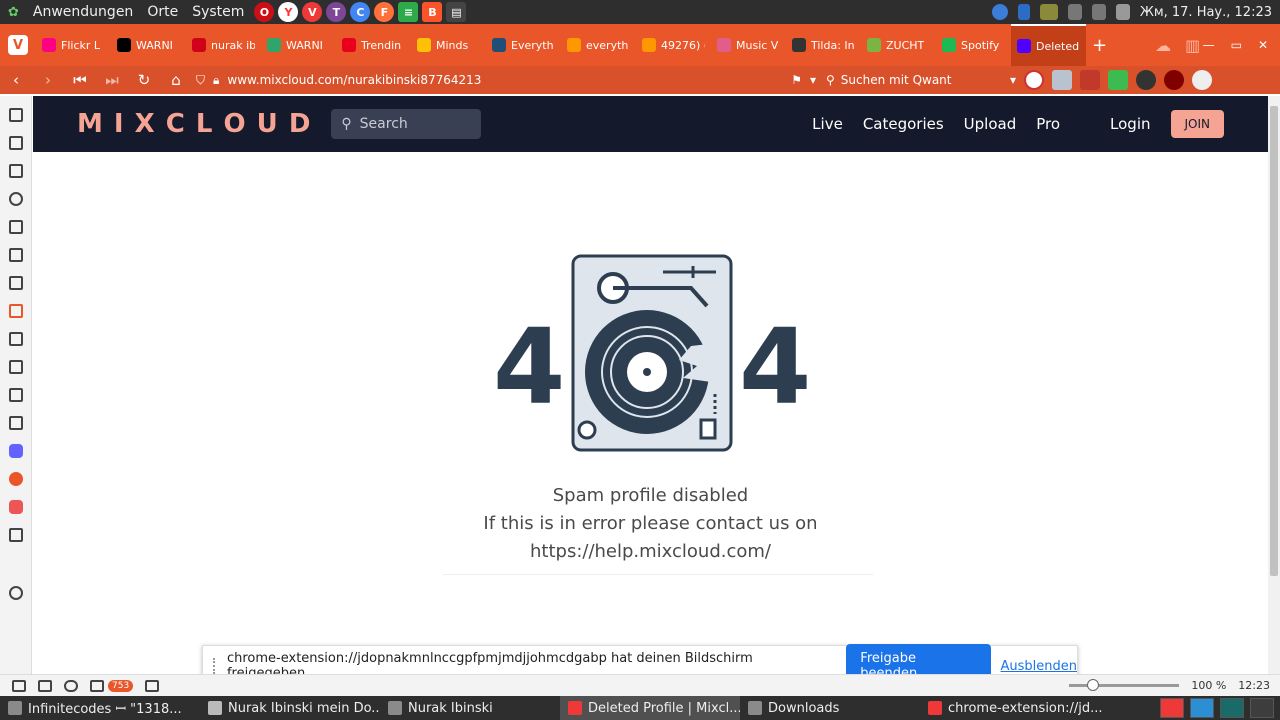 The image size is (1280, 720). I want to click on network-tray-icon, so click(1098, 12).